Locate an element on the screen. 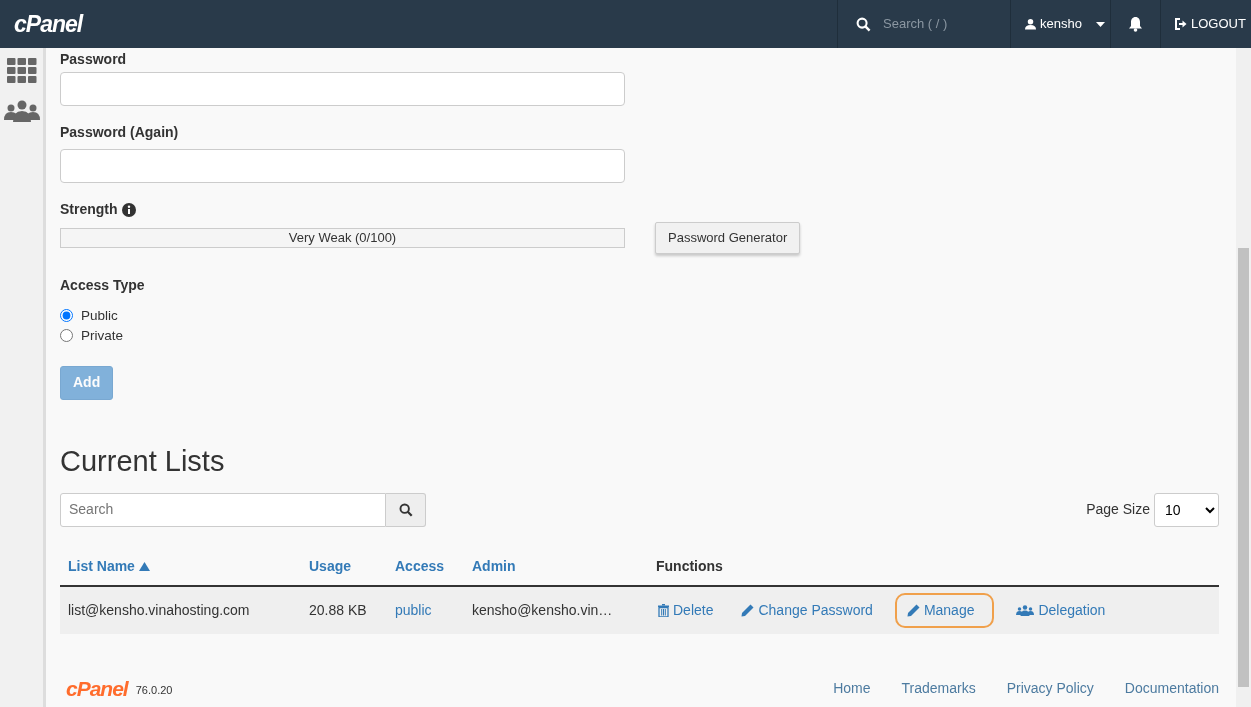 The width and height of the screenshot is (1251, 707). column-header: Functions is located at coordinates (933, 567).